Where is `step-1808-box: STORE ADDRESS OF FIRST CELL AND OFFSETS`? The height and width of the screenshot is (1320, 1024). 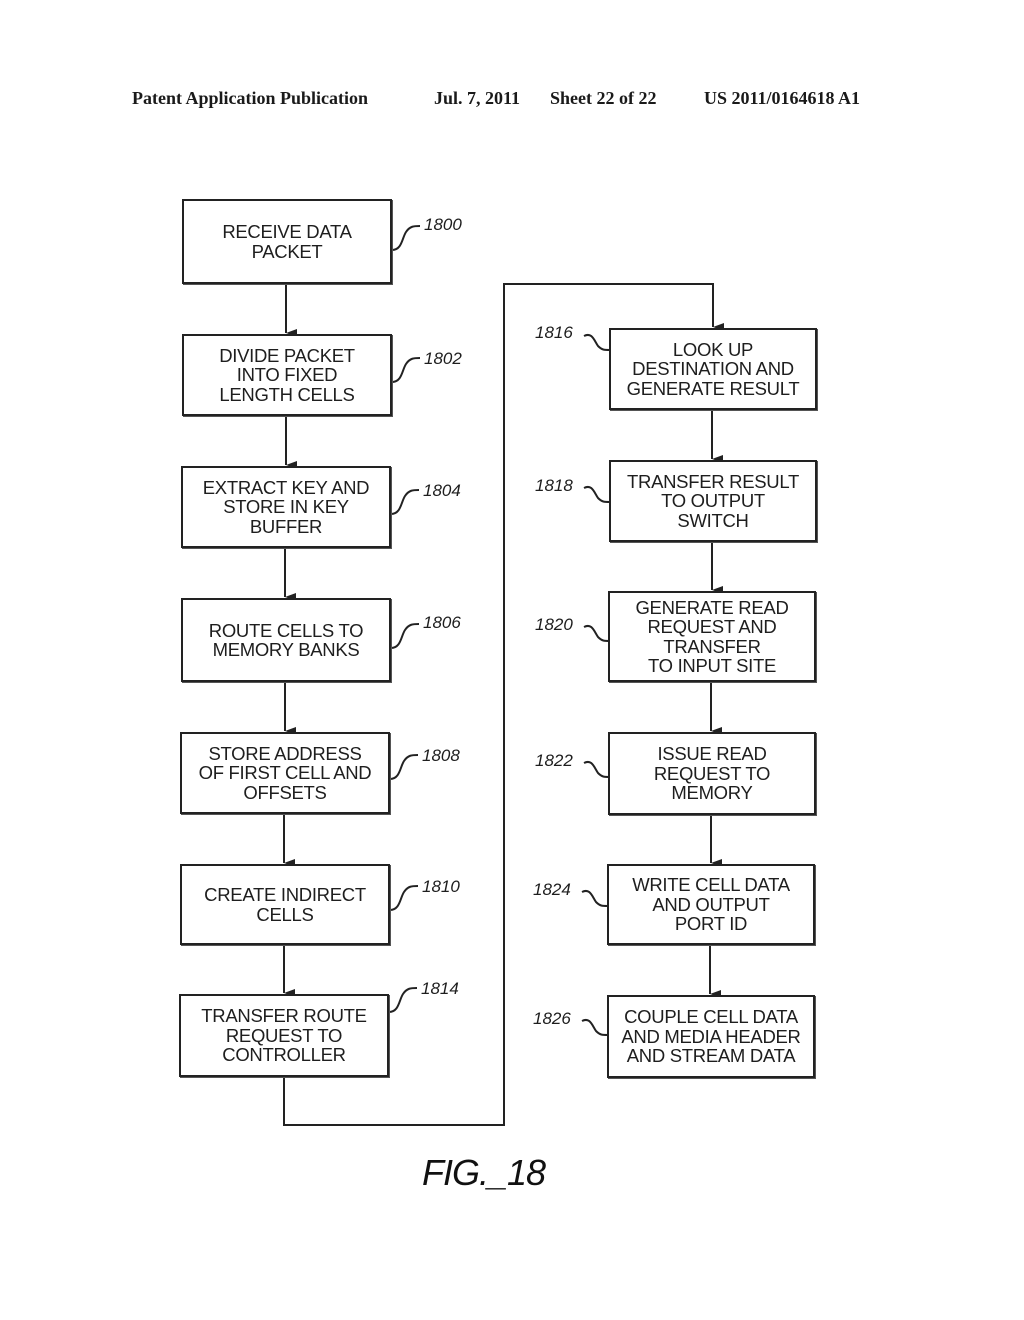 step-1808-box: STORE ADDRESS OF FIRST CELL AND OFFSETS is located at coordinates (285, 773).